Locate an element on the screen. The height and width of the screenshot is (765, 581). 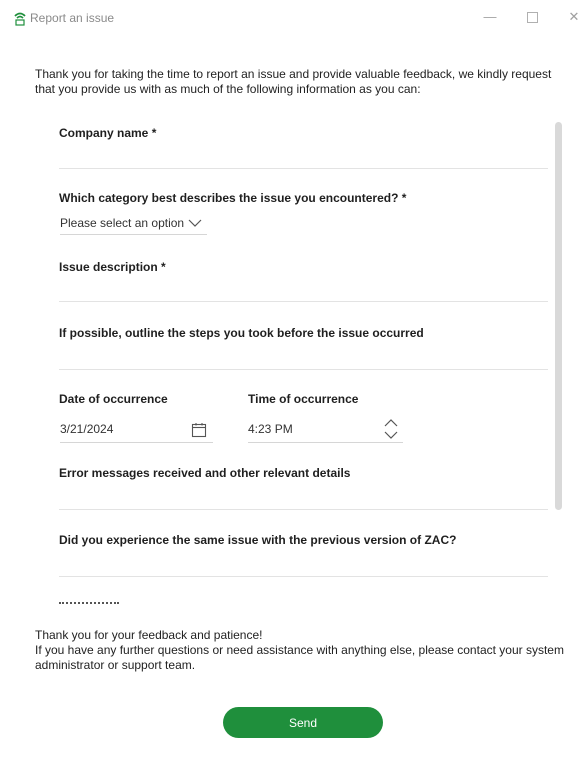
date-picker: 3/21/2024 is located at coordinates (136, 430).